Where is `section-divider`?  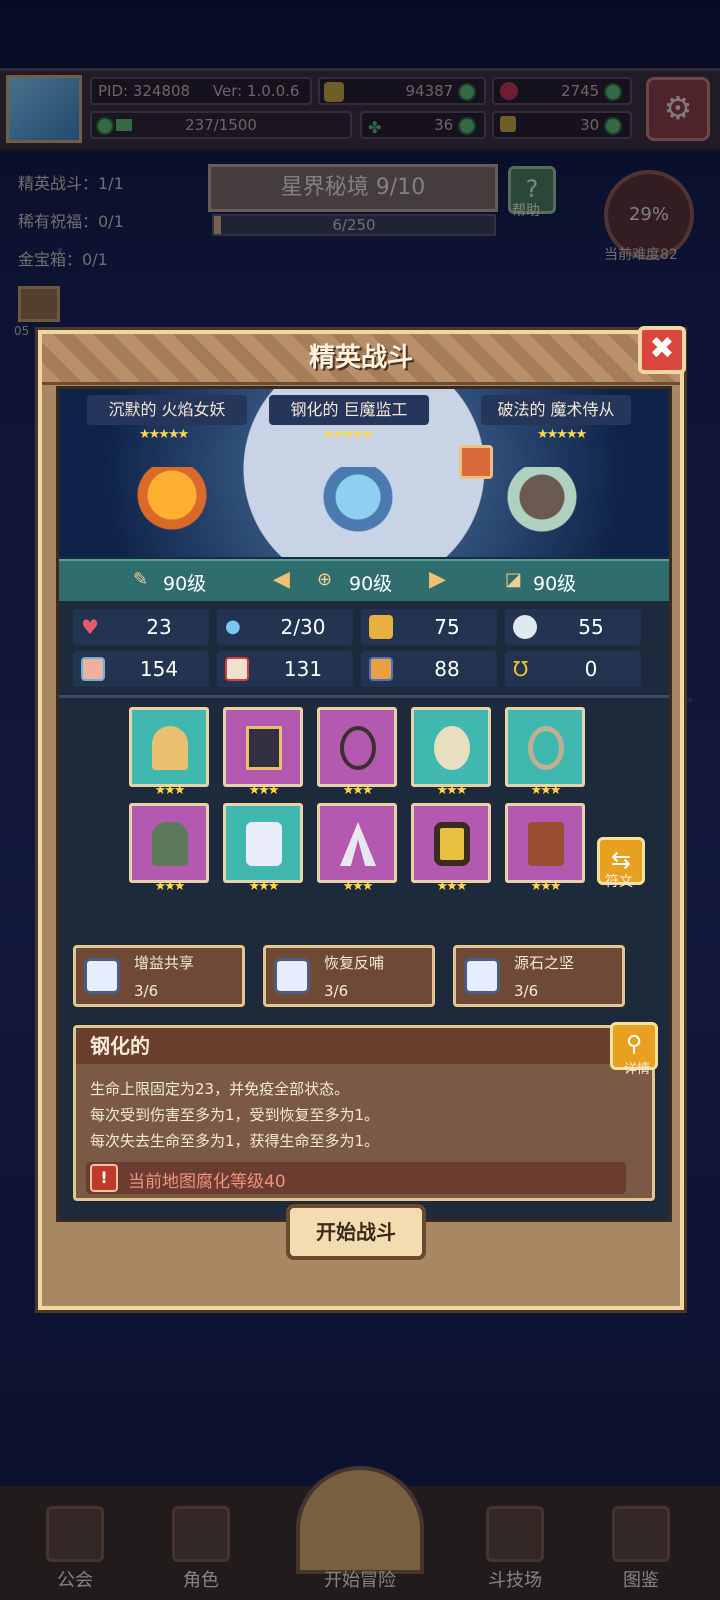
section-divider is located at coordinates (364, 696).